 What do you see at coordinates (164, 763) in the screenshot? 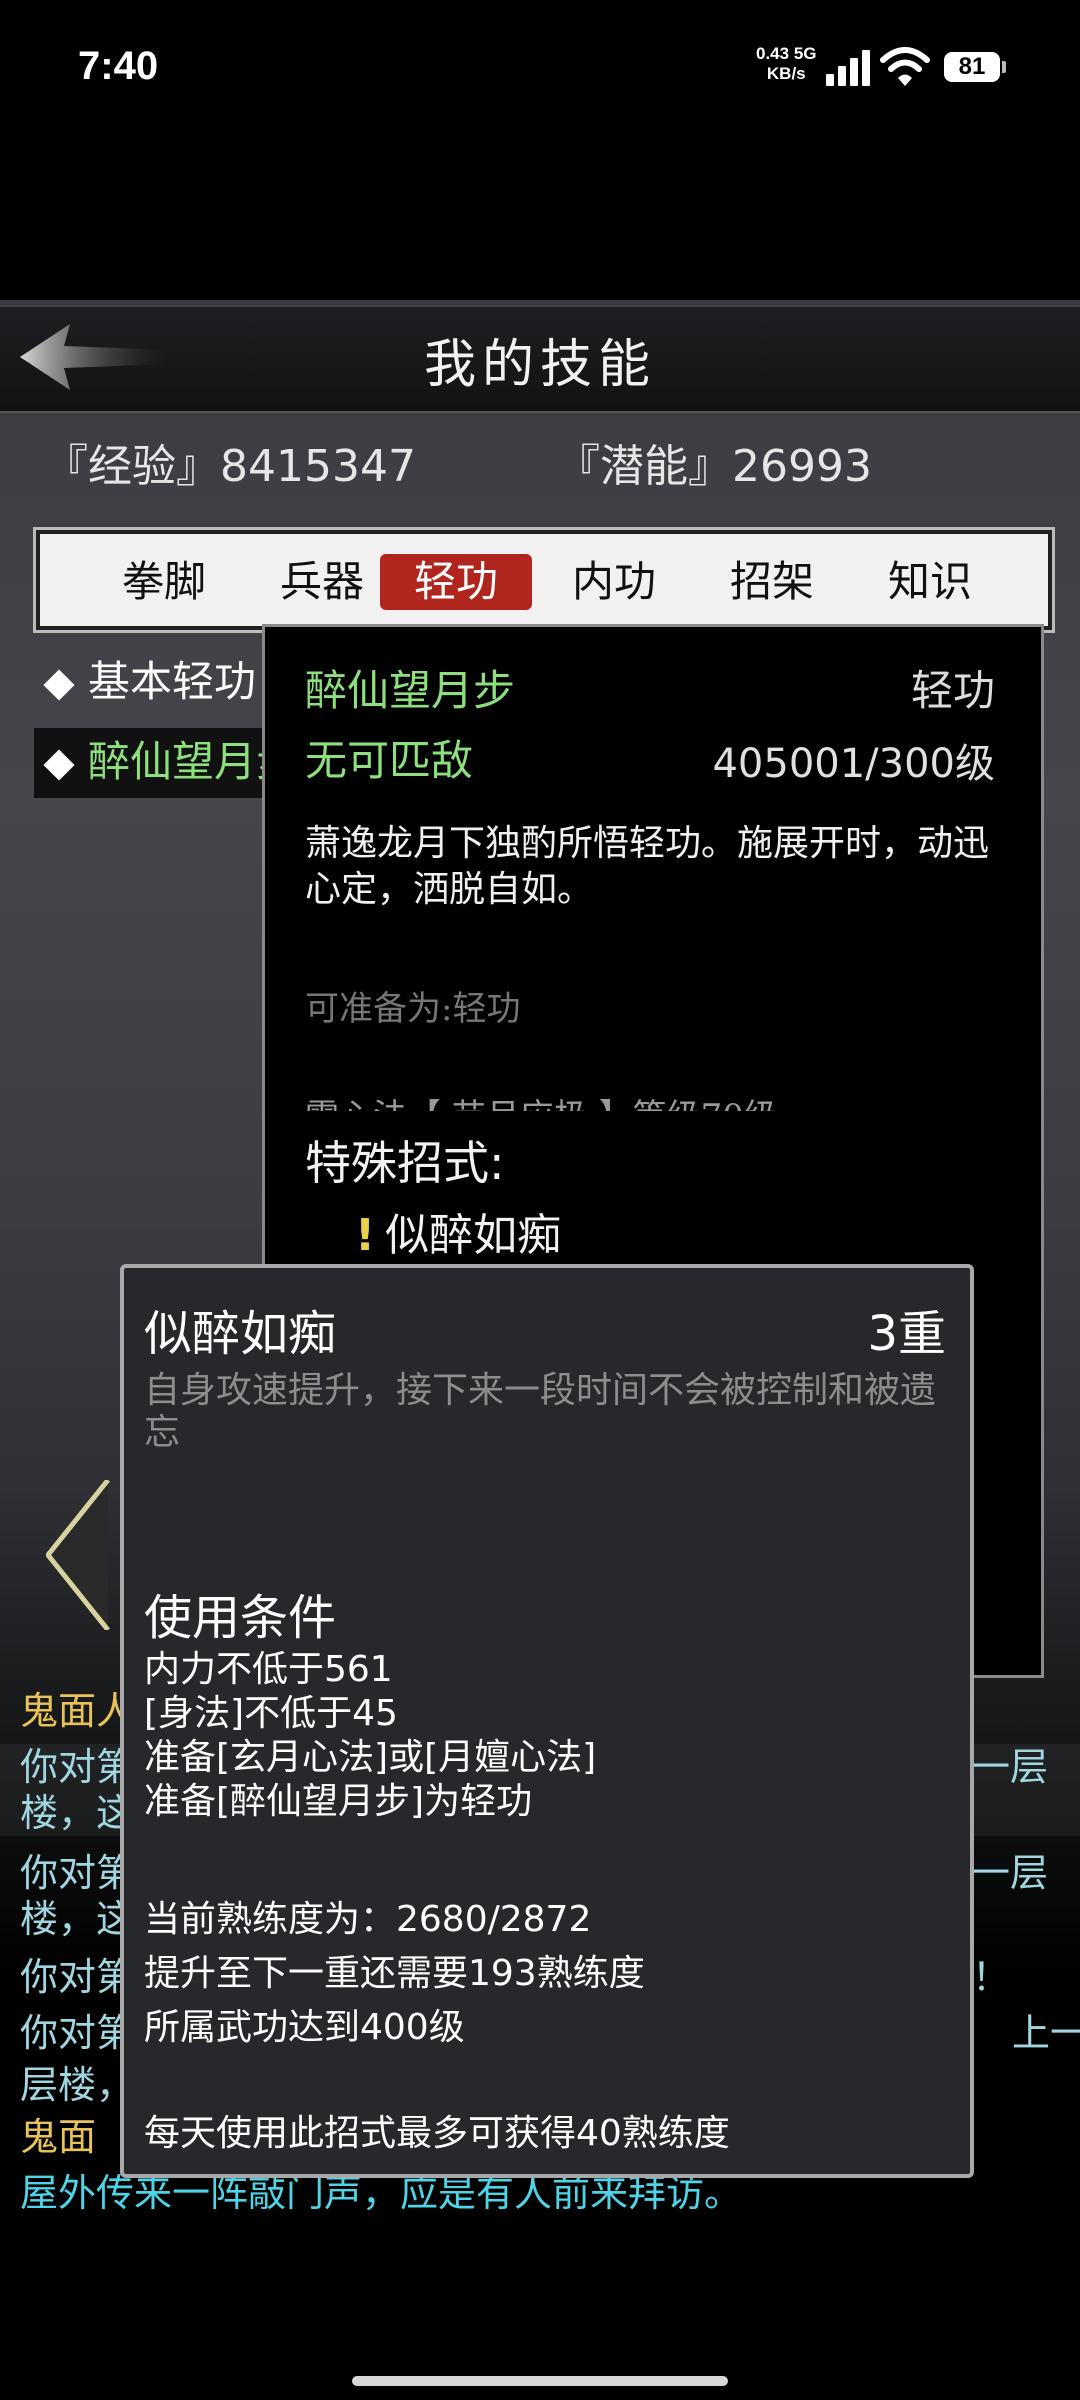
I see `skill-item-zuixian: 醉仙望月步` at bounding box center [164, 763].